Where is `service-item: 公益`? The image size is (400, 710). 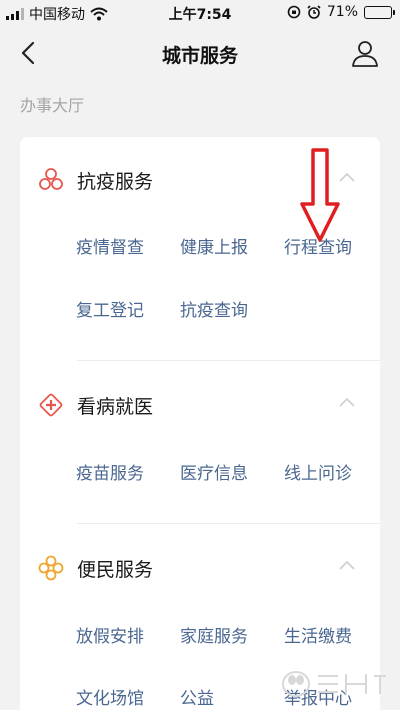 service-item: 公益 is located at coordinates (197, 696).